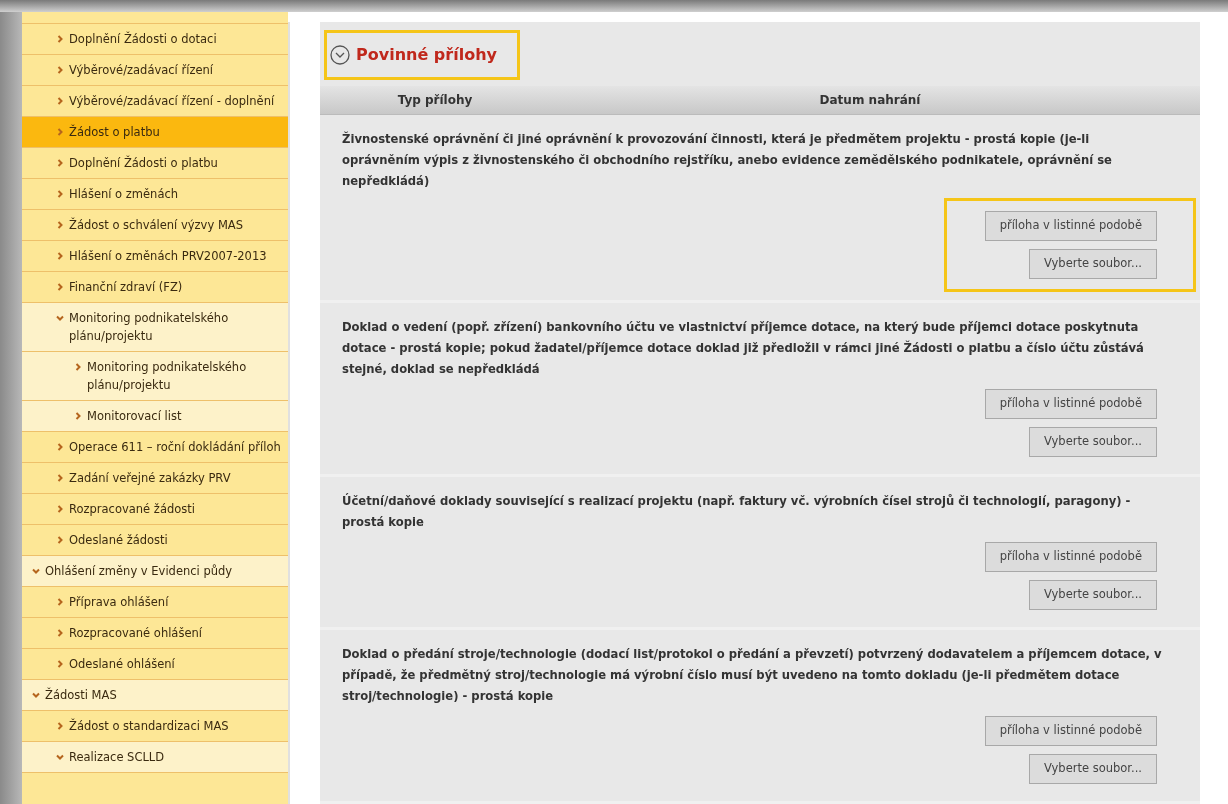  I want to click on sidebar-item: Žádost o platbu, so click(155, 132).